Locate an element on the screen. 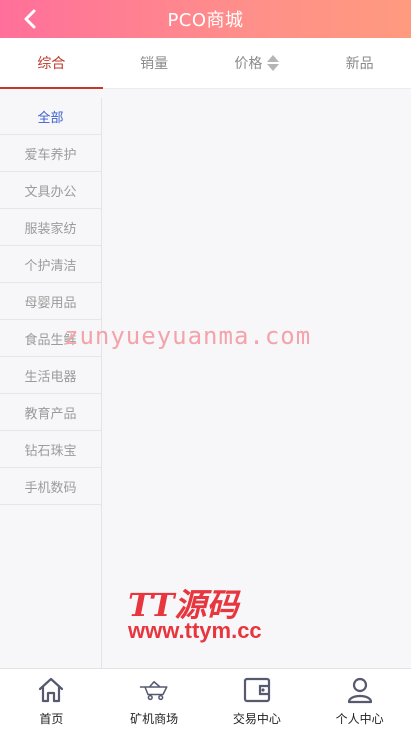 This screenshot has width=411, height=734. tab-label: 矿机商场 is located at coordinates (154, 719).